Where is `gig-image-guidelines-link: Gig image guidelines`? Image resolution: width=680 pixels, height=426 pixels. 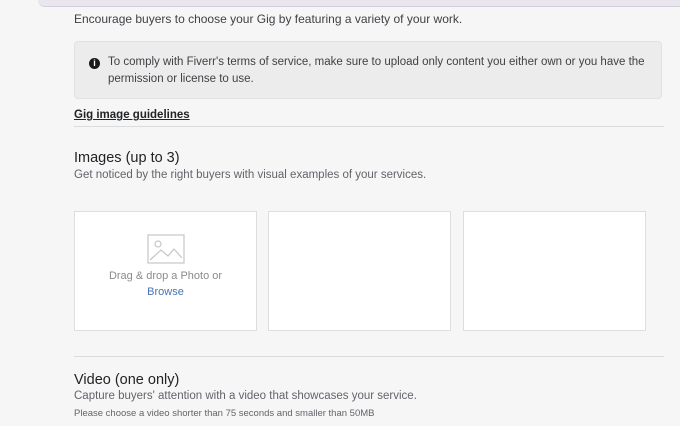 gig-image-guidelines-link: Gig image guidelines is located at coordinates (132, 115).